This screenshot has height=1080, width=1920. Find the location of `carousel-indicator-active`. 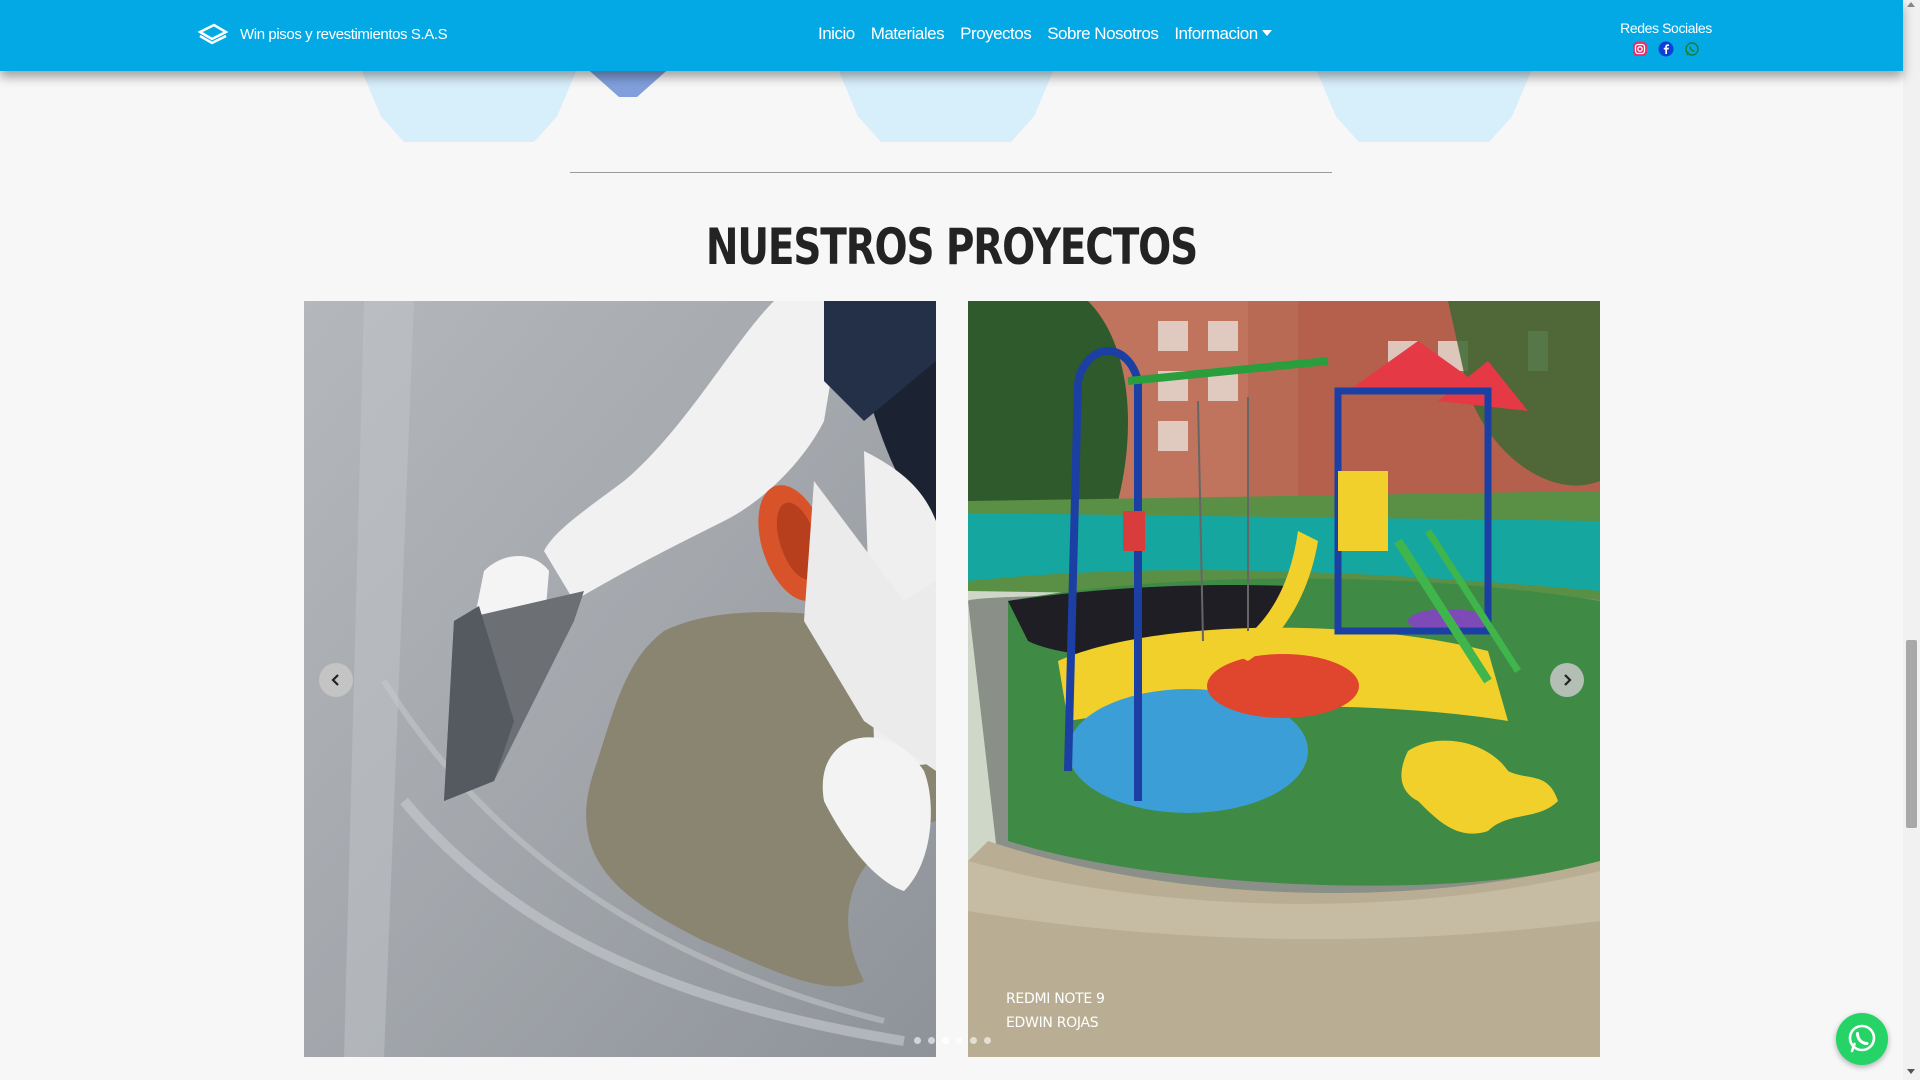

carousel-indicator-active is located at coordinates (945, 1040).